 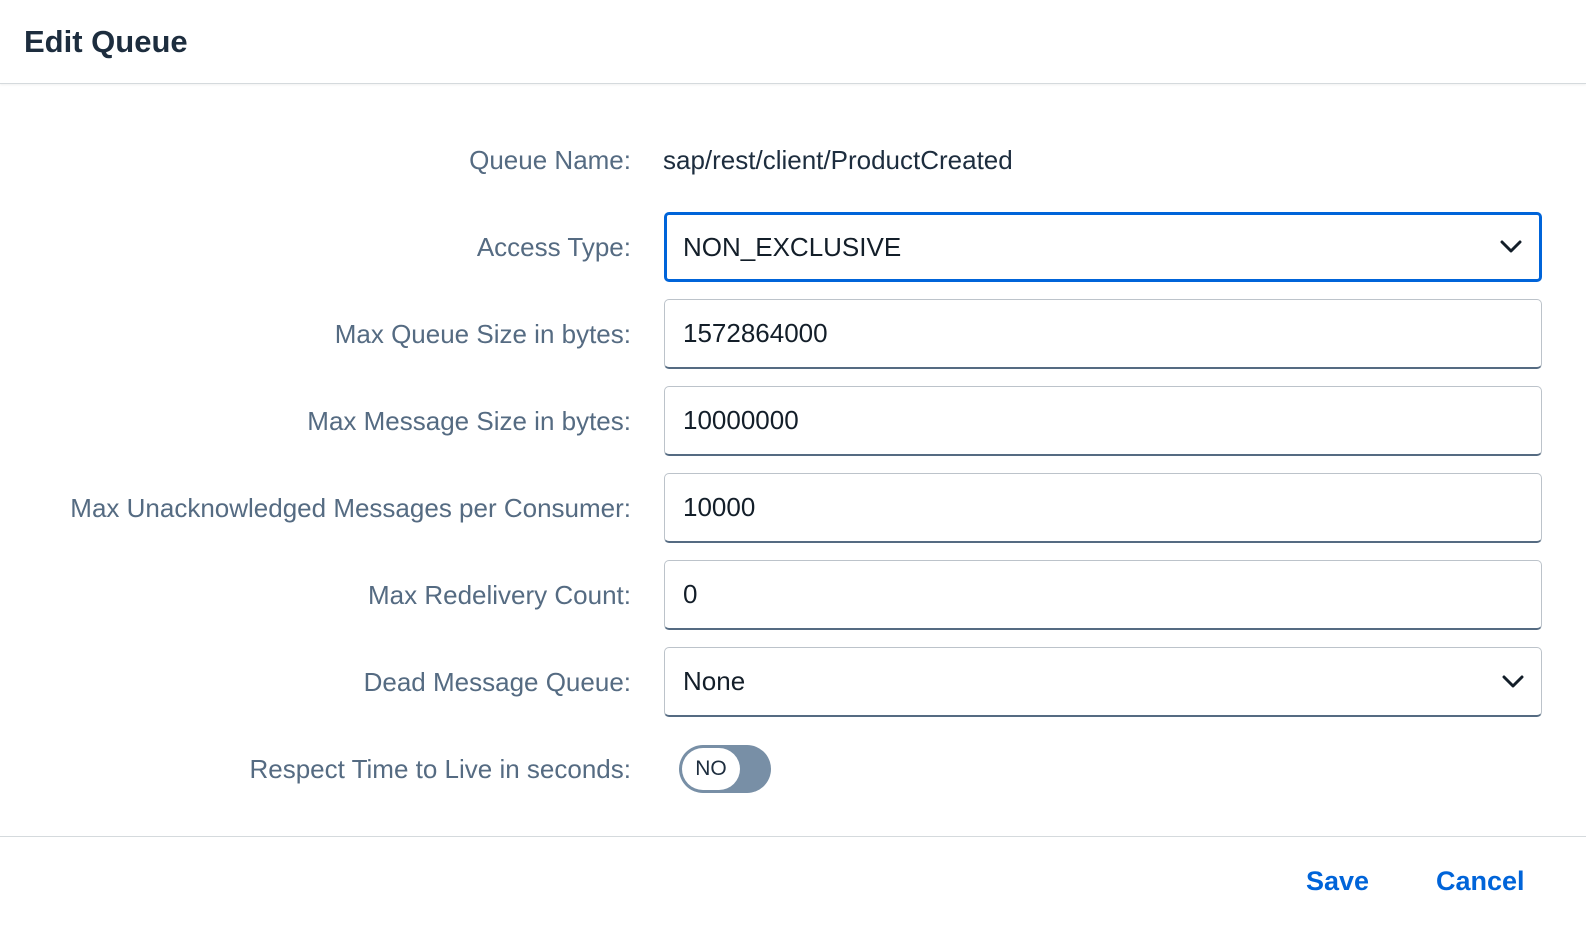 I want to click on queue-name-label: Queue Name:, so click(x=550, y=159).